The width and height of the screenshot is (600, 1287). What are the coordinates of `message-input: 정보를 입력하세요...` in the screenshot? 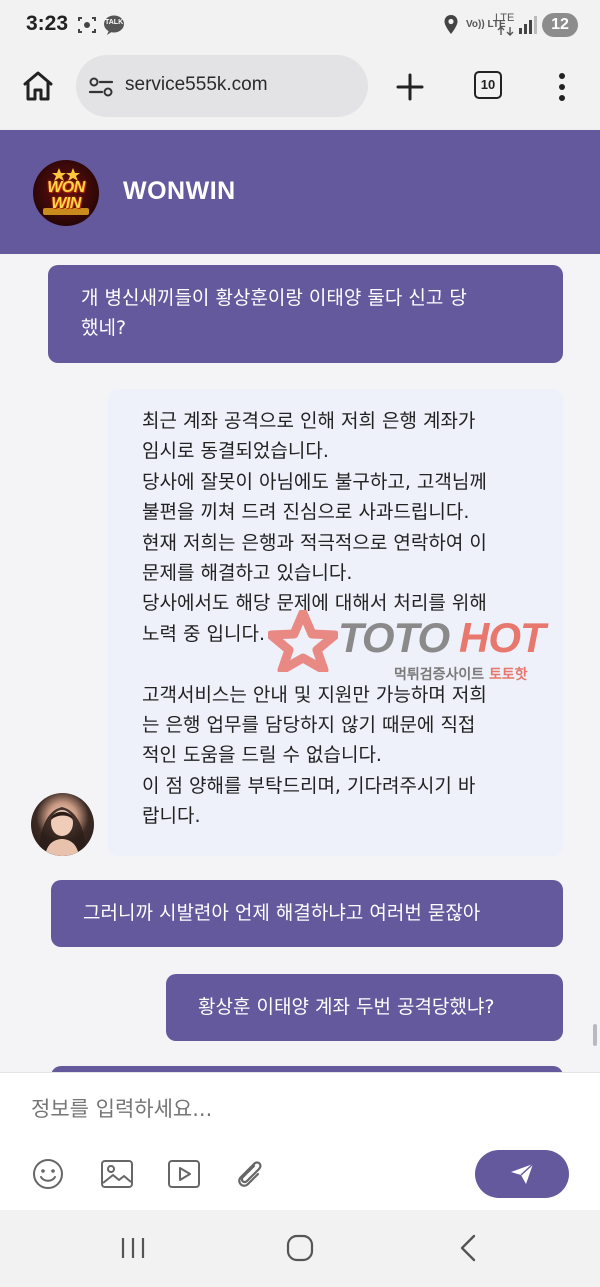 It's located at (291, 1109).